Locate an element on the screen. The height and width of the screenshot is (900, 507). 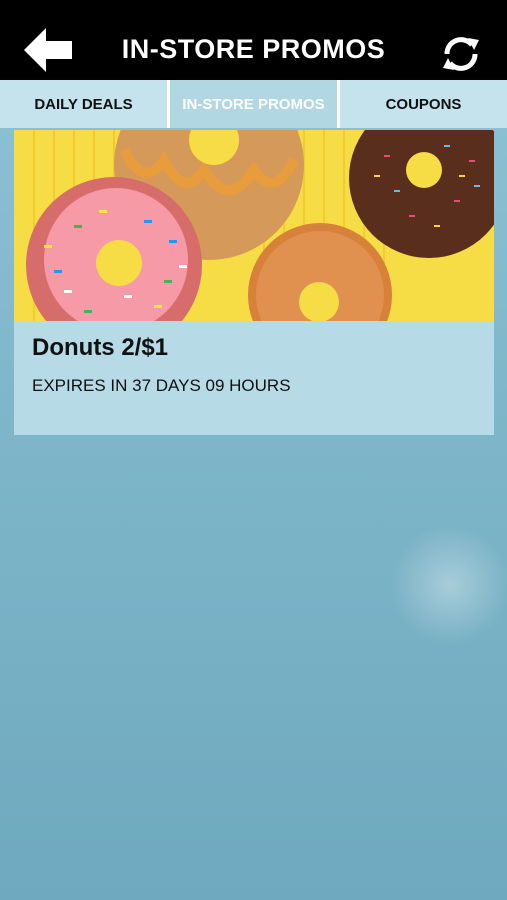
tab-in-store-promos: IN-STORE PROMOS is located at coordinates (255, 104).